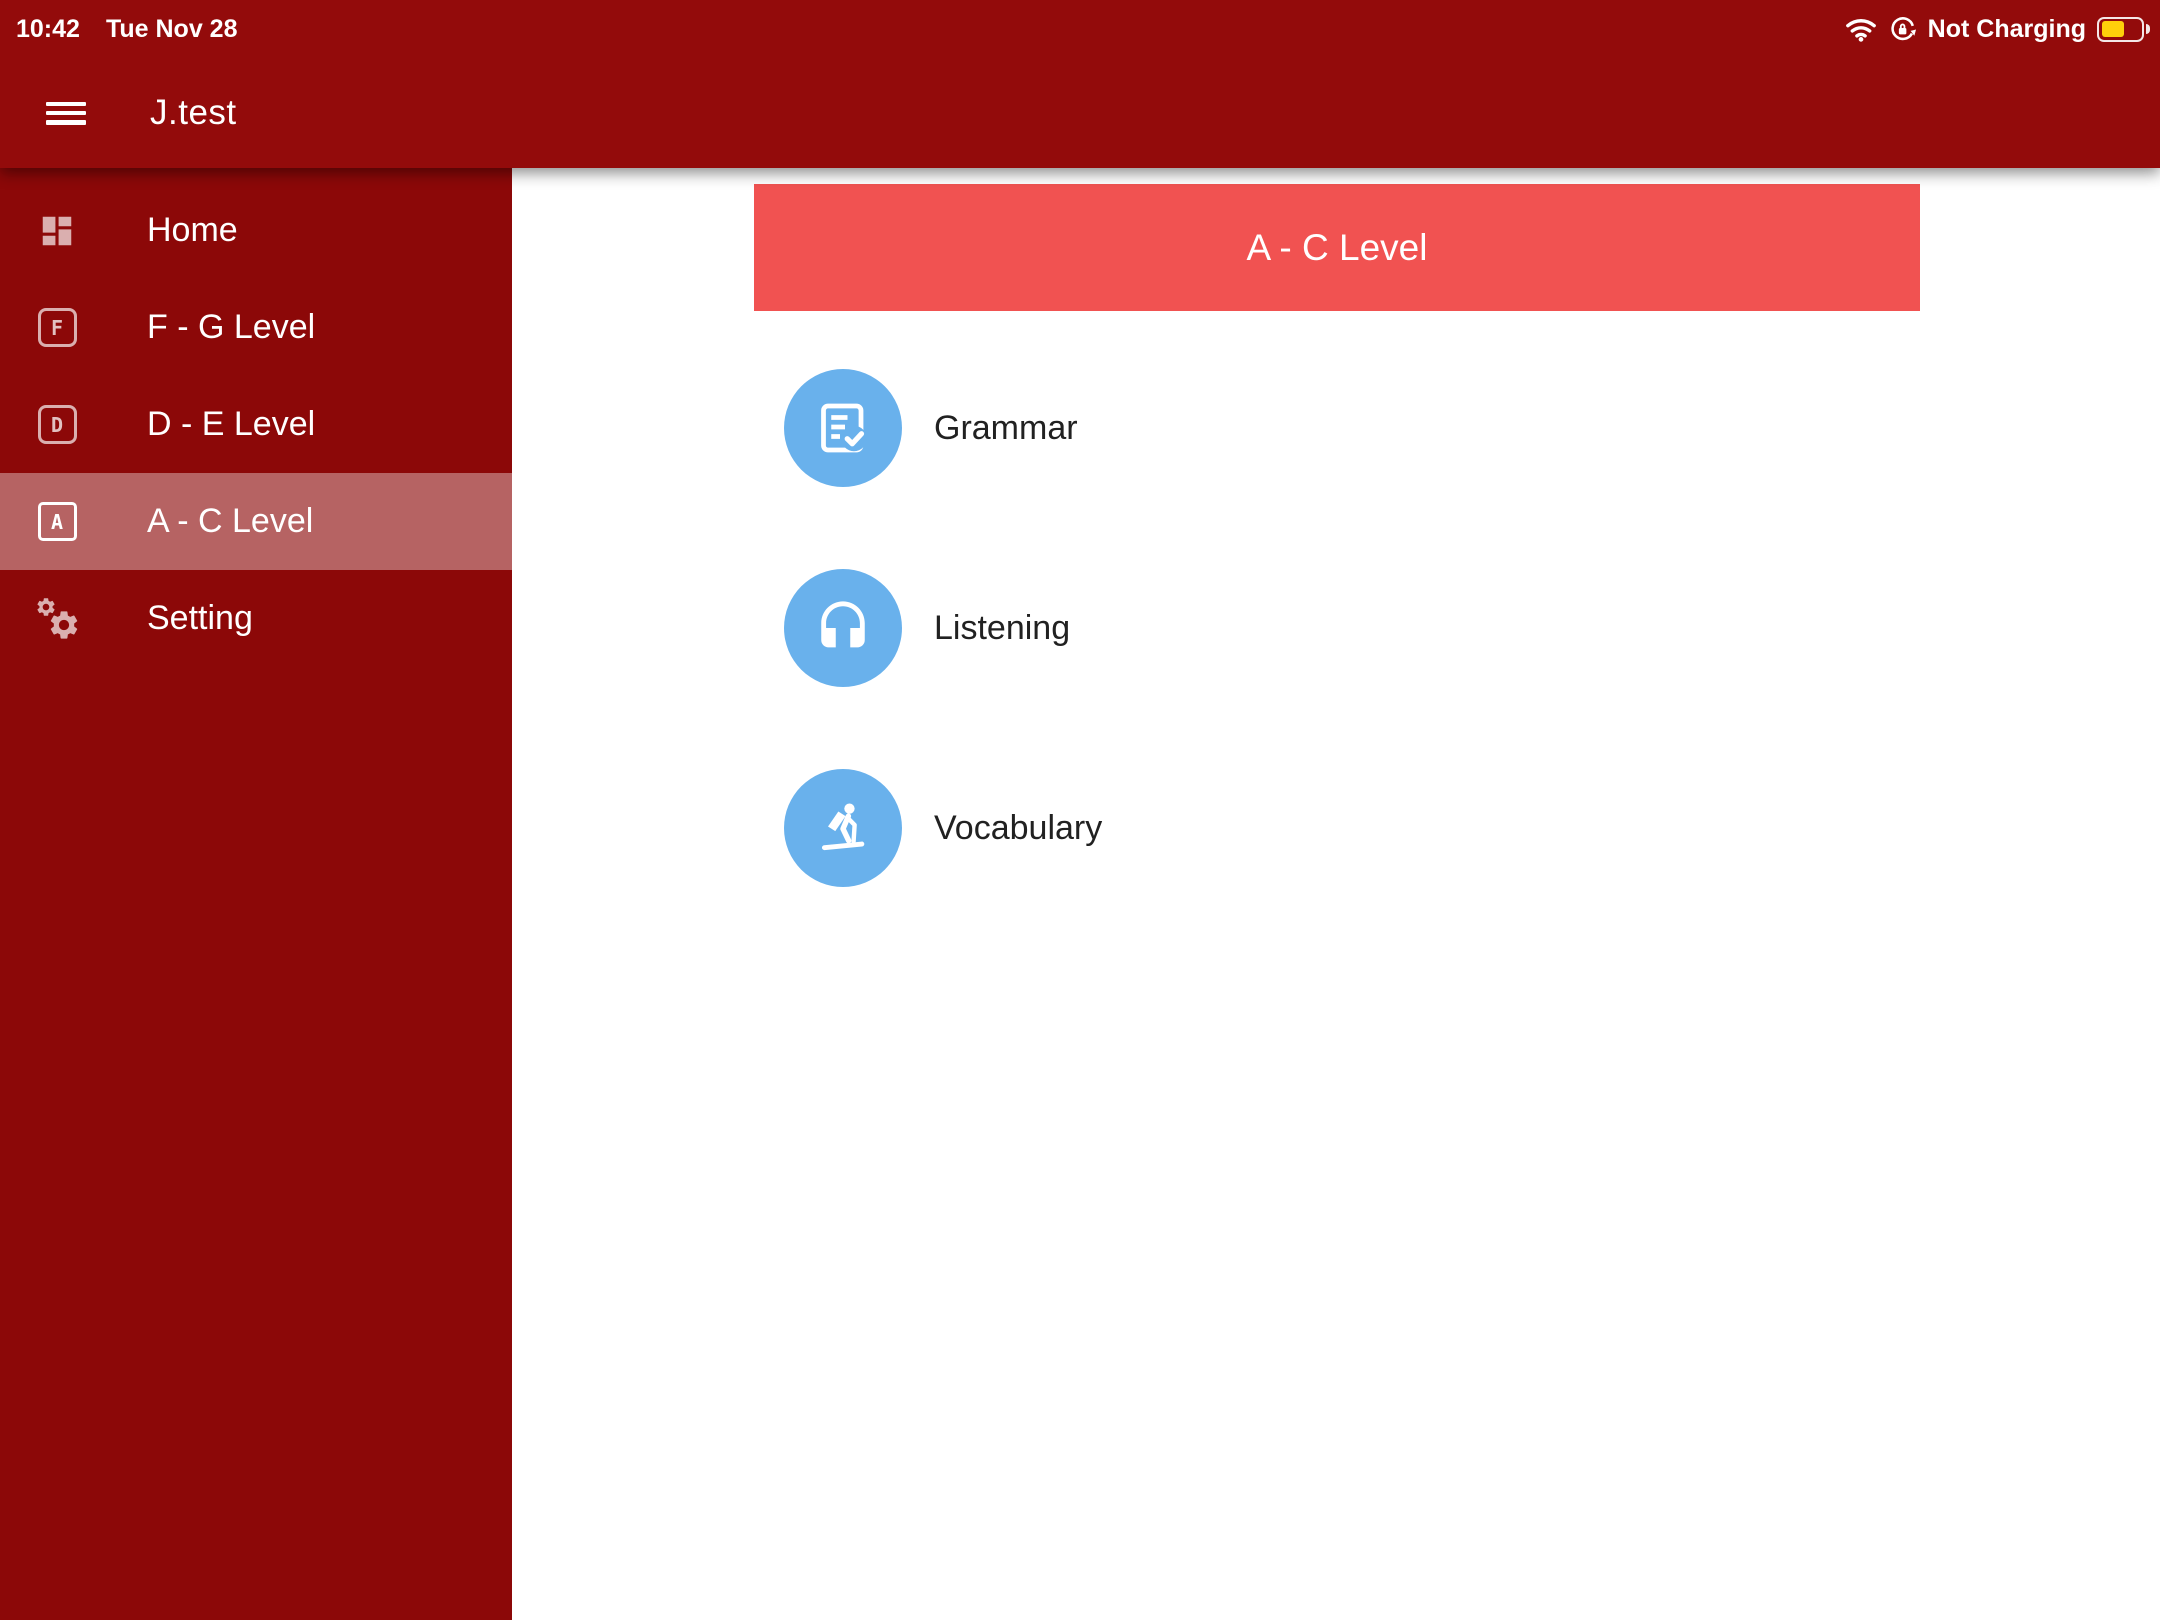 This screenshot has height=1620, width=2160. What do you see at coordinates (1903, 28) in the screenshot?
I see `rotation-lock-icon` at bounding box center [1903, 28].